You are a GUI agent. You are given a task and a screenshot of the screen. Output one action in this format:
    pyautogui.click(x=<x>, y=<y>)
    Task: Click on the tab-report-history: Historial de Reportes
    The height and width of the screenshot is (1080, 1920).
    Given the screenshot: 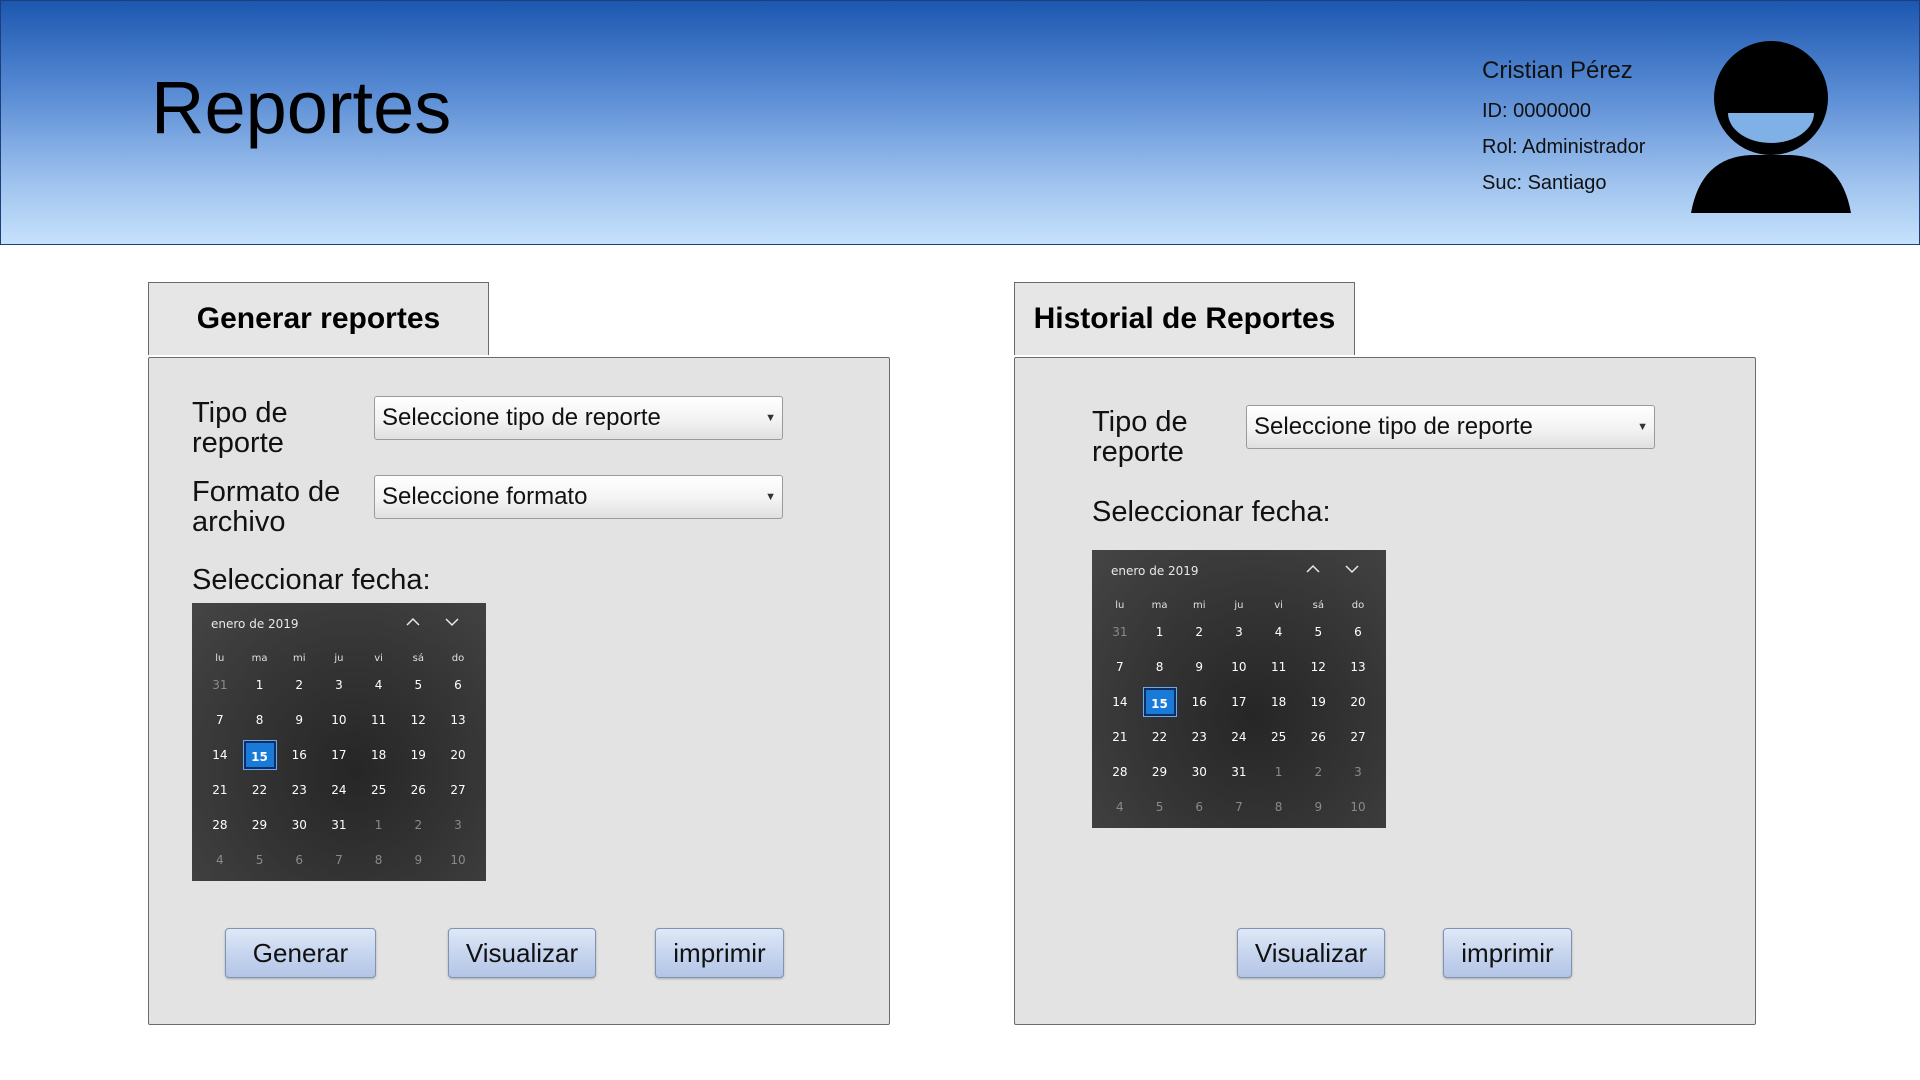 What is the action you would take?
    pyautogui.click(x=1184, y=318)
    